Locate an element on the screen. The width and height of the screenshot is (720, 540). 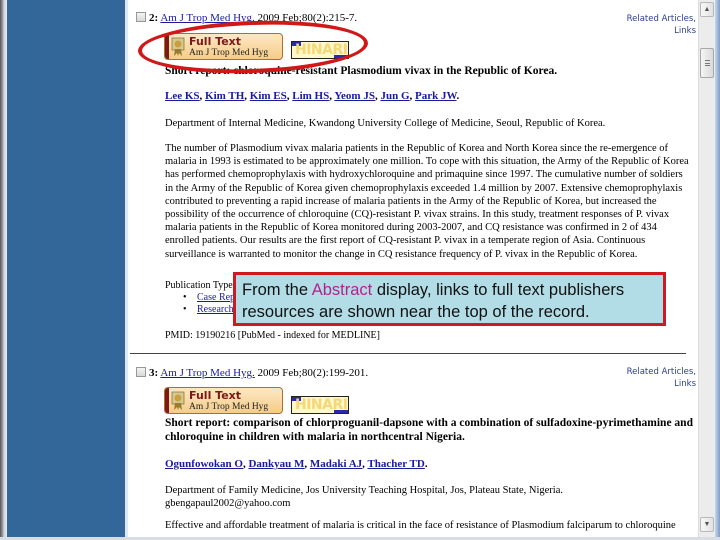
citation: 2009 Feb;80(2):199-201. is located at coordinates (311, 373).